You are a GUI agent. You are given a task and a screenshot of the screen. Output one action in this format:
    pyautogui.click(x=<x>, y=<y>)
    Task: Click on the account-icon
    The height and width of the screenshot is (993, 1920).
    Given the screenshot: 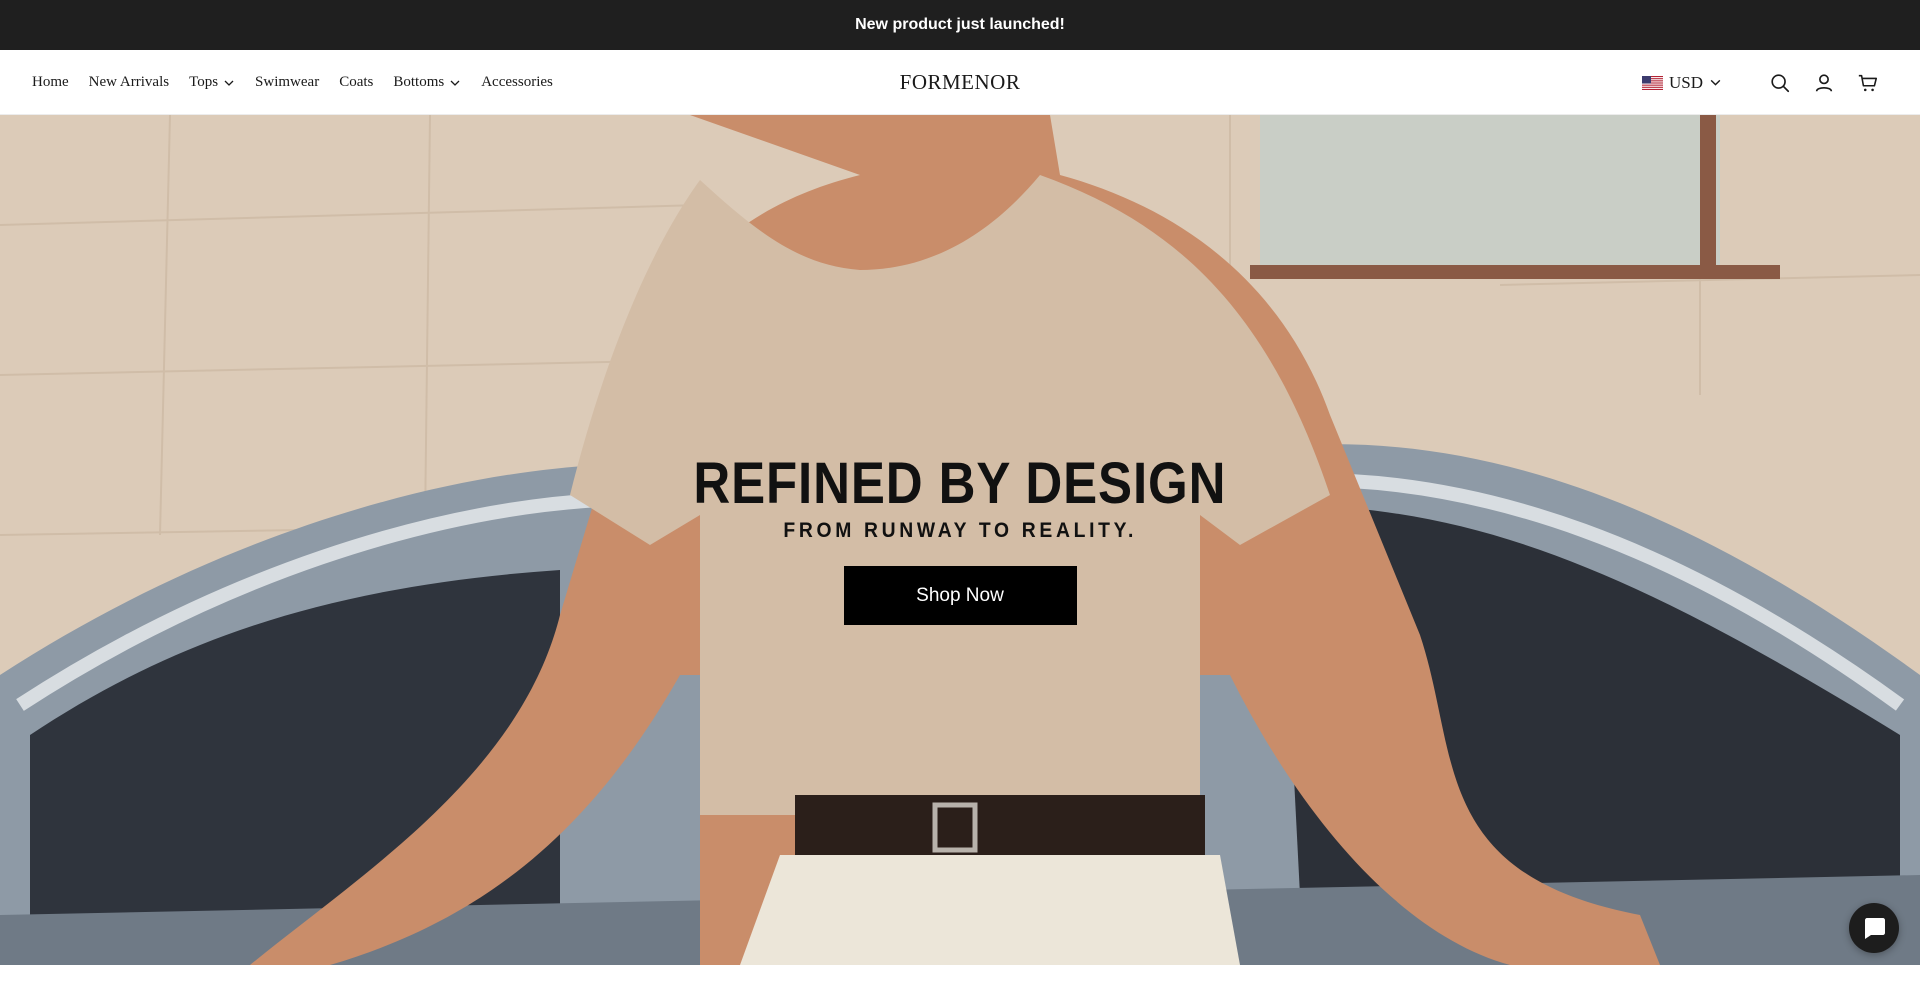 What is the action you would take?
    pyautogui.click(x=1824, y=82)
    